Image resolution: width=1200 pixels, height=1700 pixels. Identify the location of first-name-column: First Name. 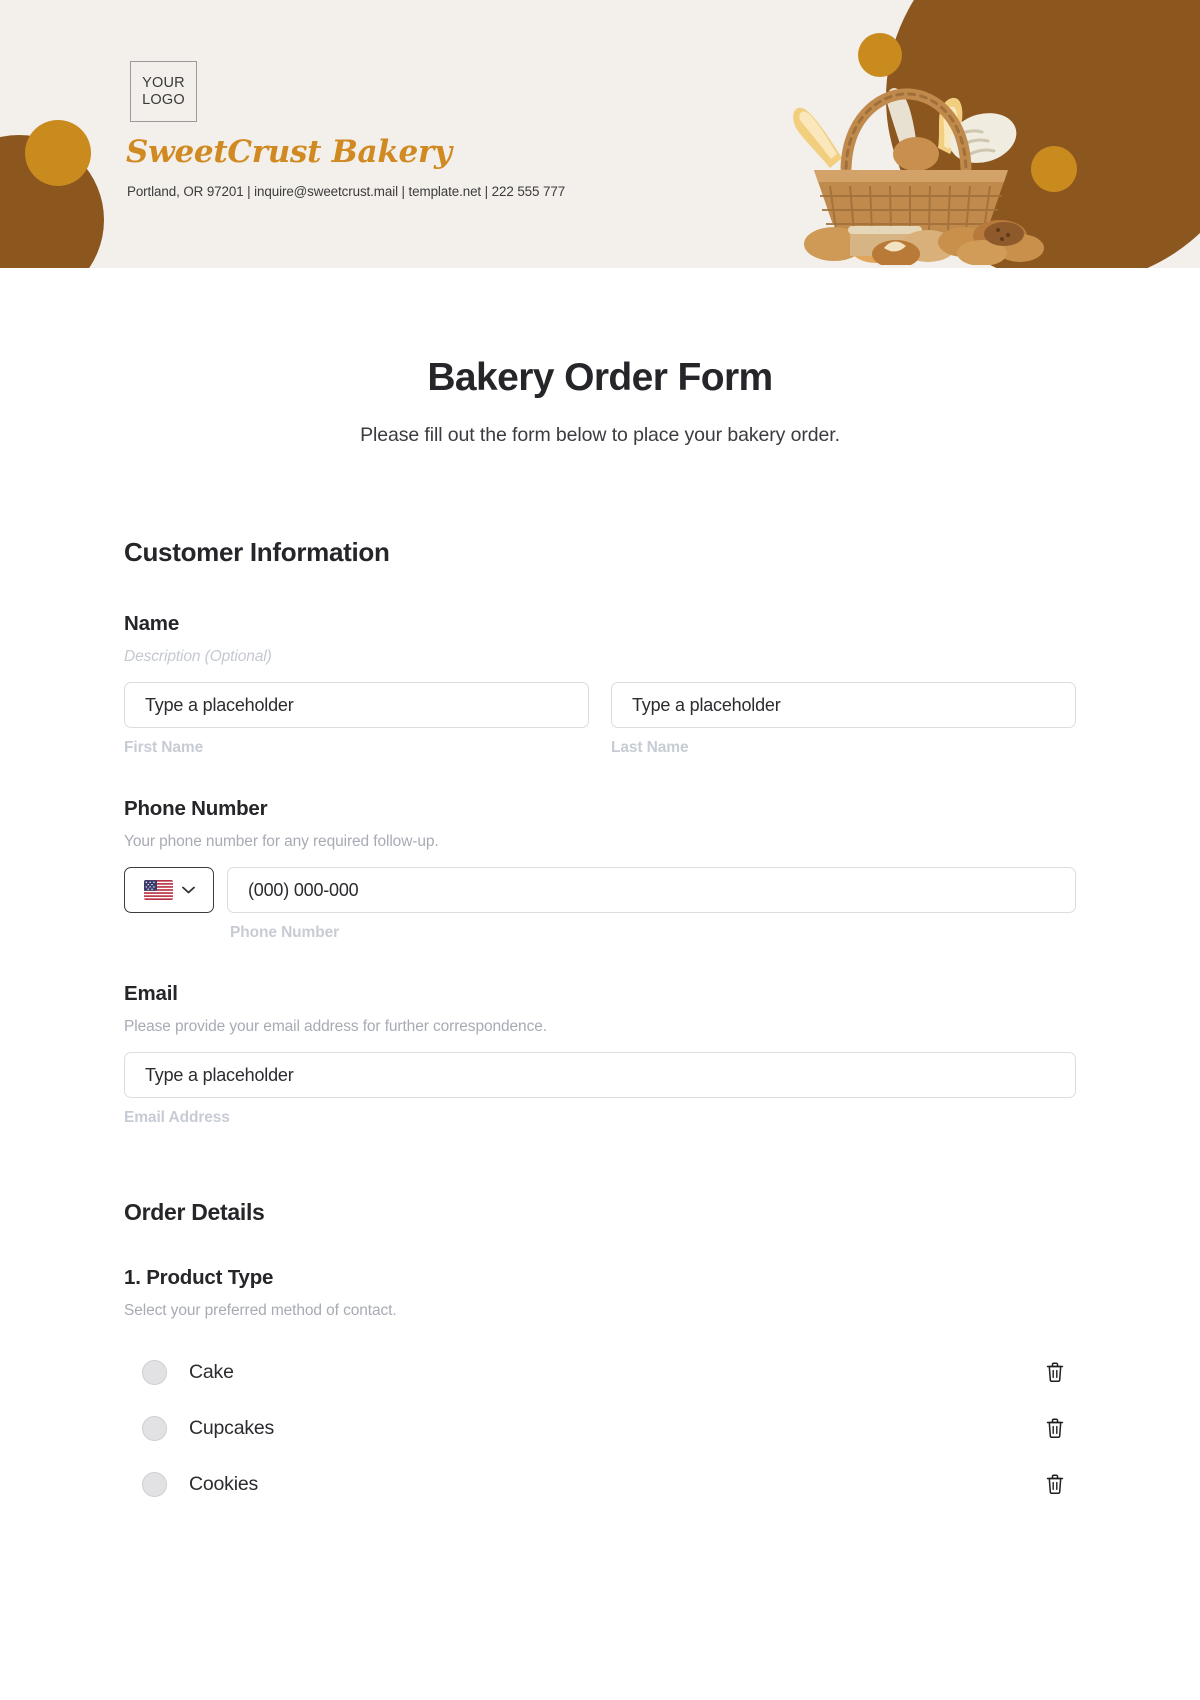
(356, 719).